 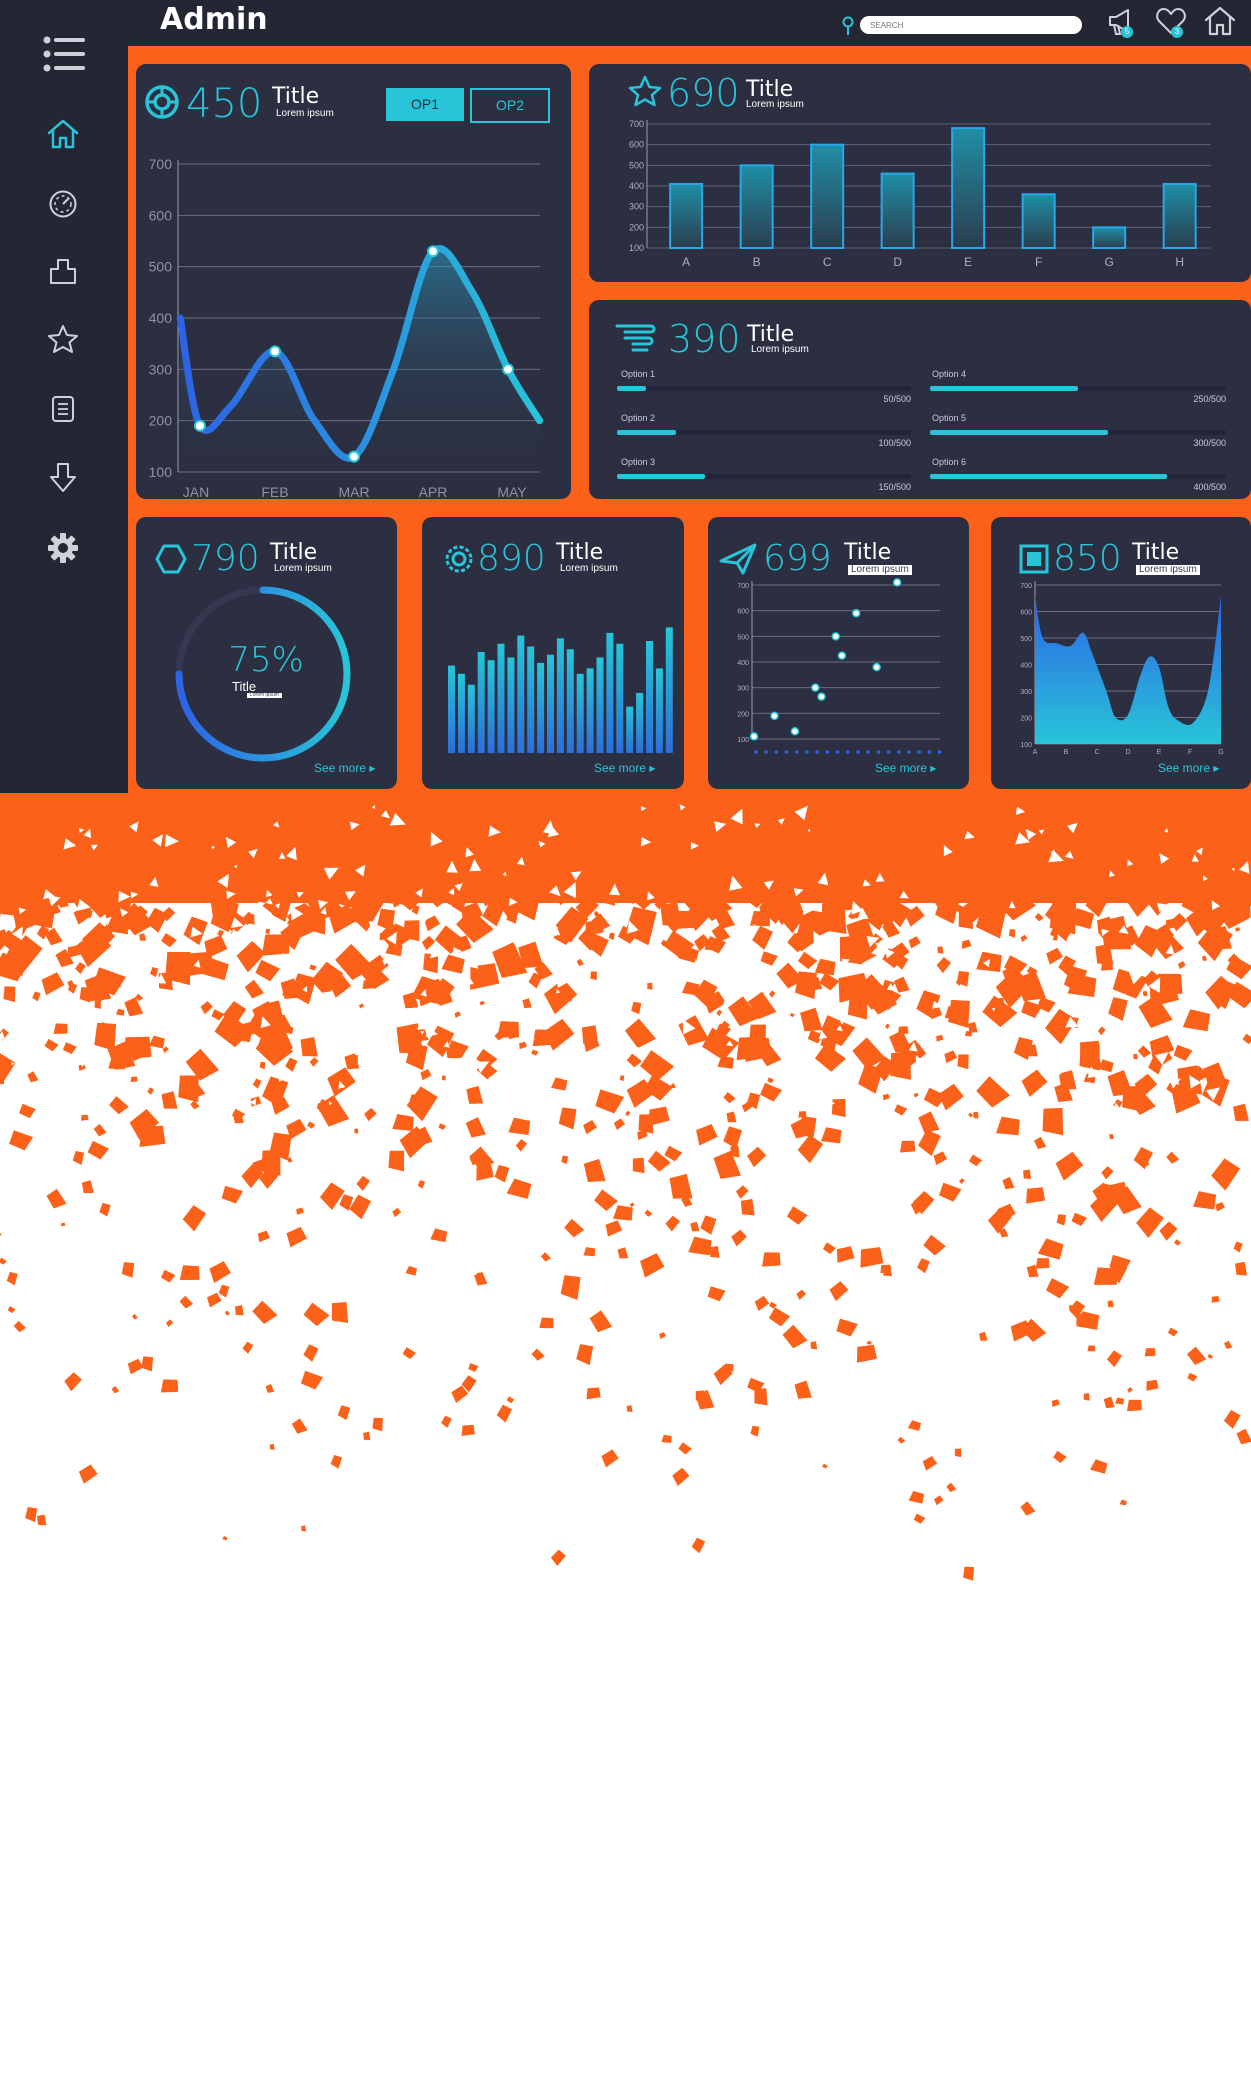 What do you see at coordinates (214, 19) in the screenshot?
I see `app-title: Admin` at bounding box center [214, 19].